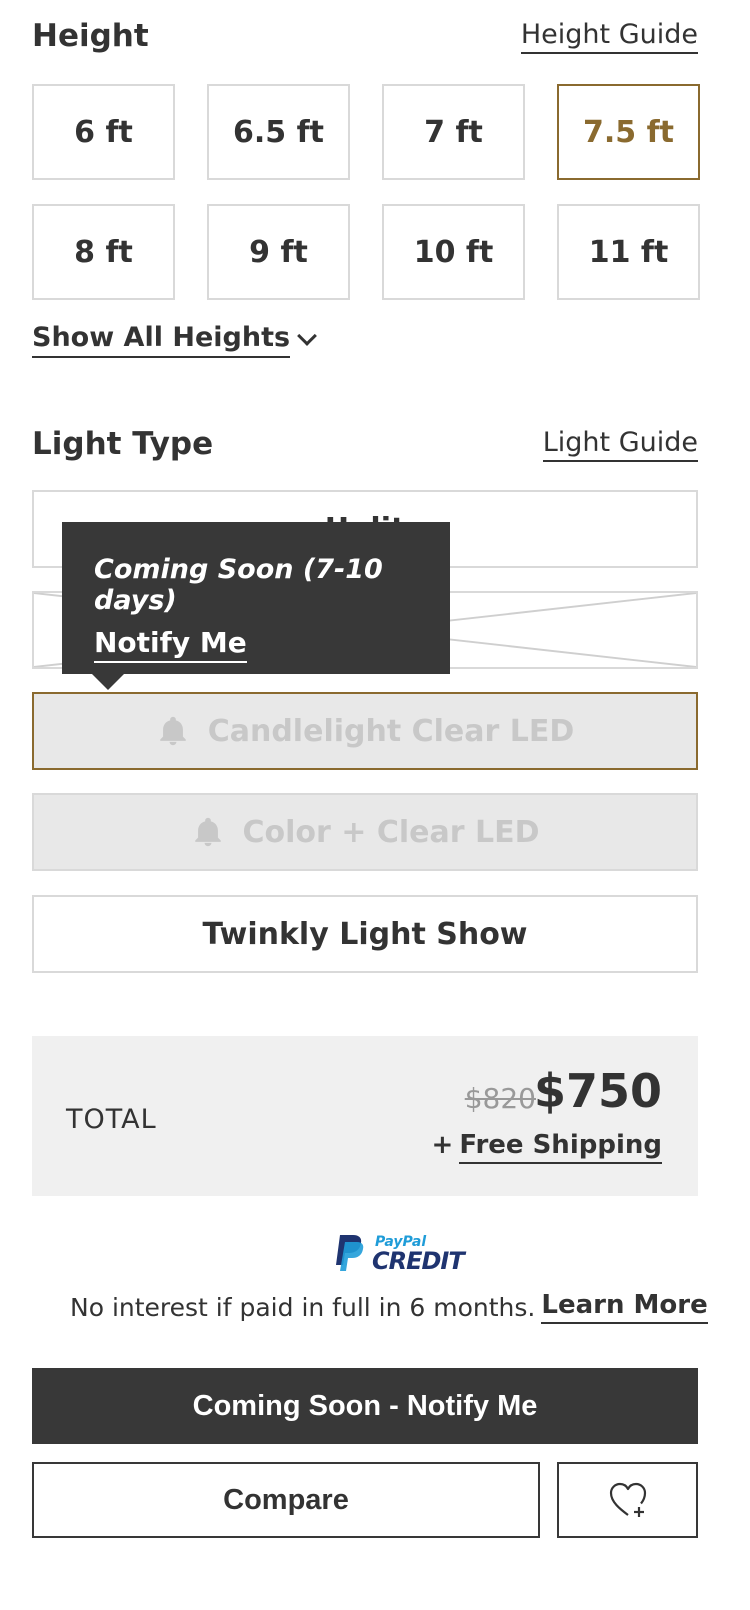 The image size is (750, 1610). Describe the element at coordinates (453, 132) in the screenshot. I see `height-option-7ft: 7 ft` at that location.